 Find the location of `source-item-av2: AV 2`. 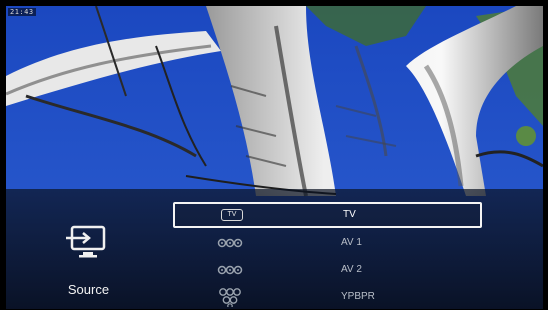

source-item-av2: AV 2 is located at coordinates (327, 271).